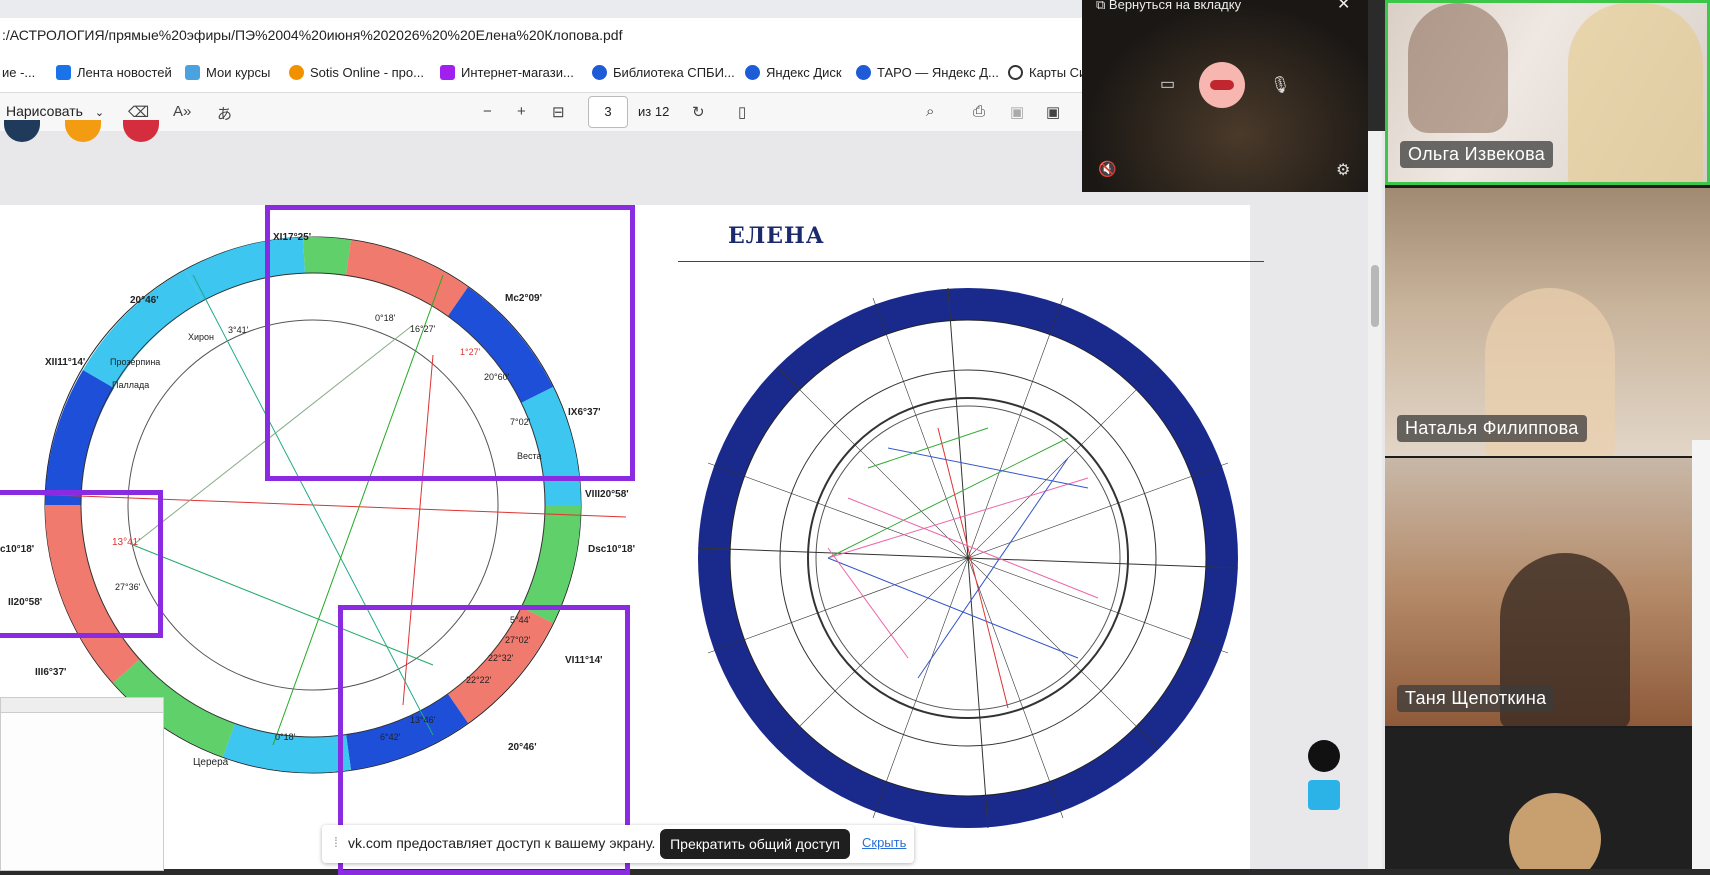 The width and height of the screenshot is (1710, 875). I want to click on participant-tile-3: Таня Щепоткина, so click(1547, 592).